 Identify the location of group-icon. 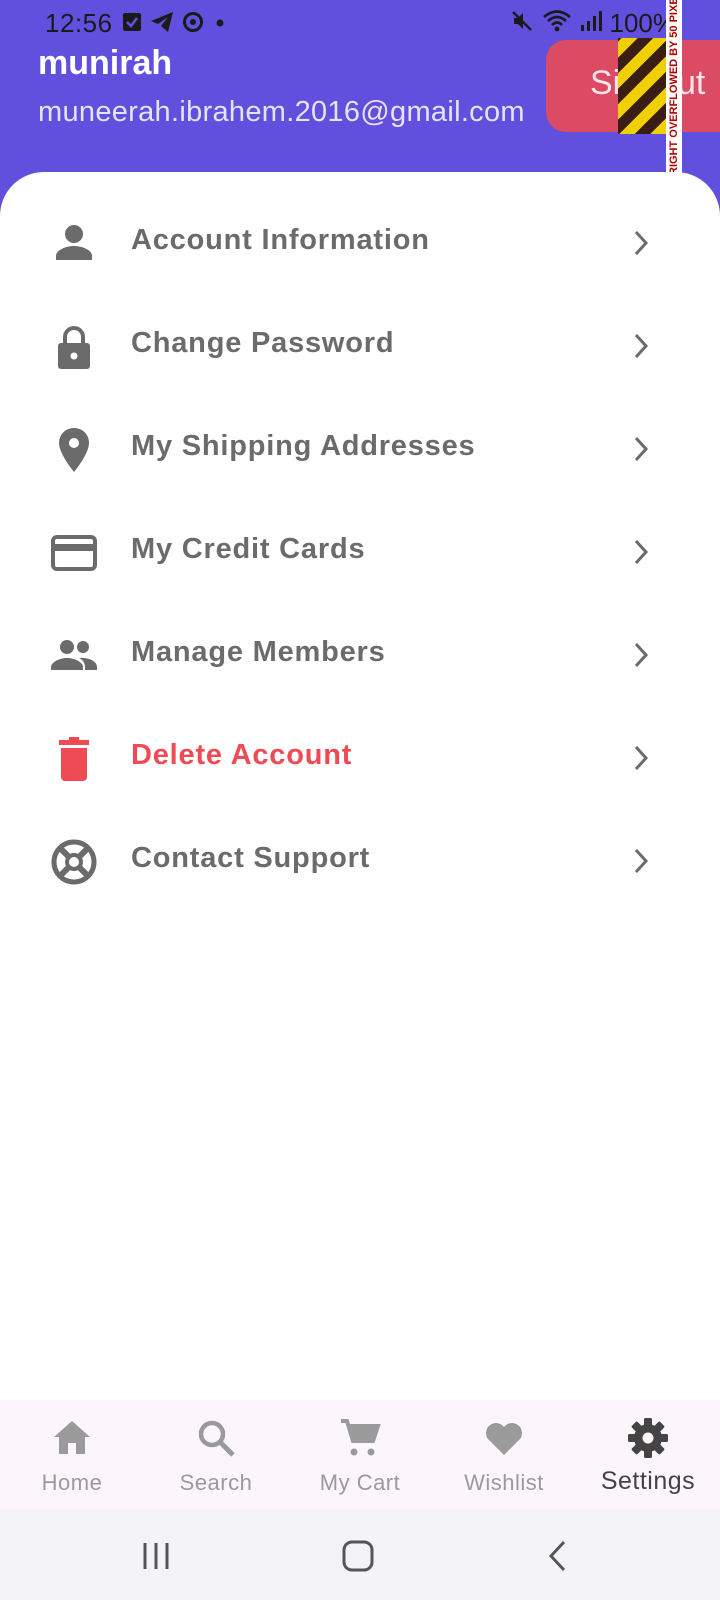
(74, 656).